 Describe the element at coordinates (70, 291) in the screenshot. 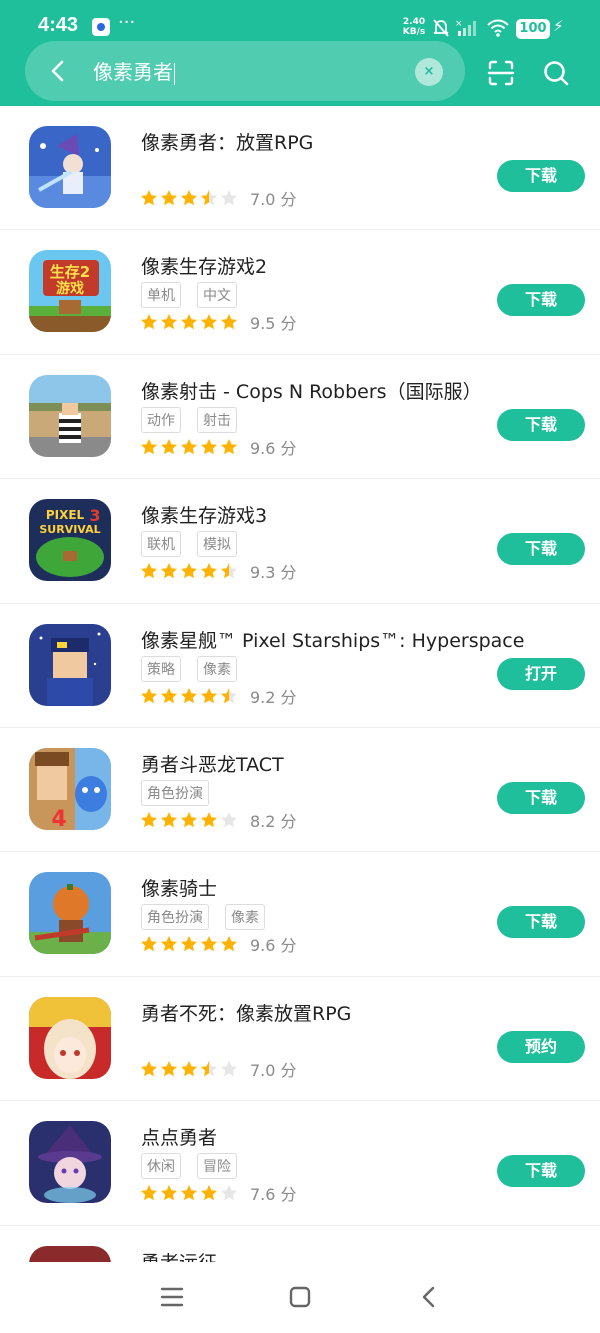

I see `app-icon-pixel-survival-2: 生存2 游戏` at that location.